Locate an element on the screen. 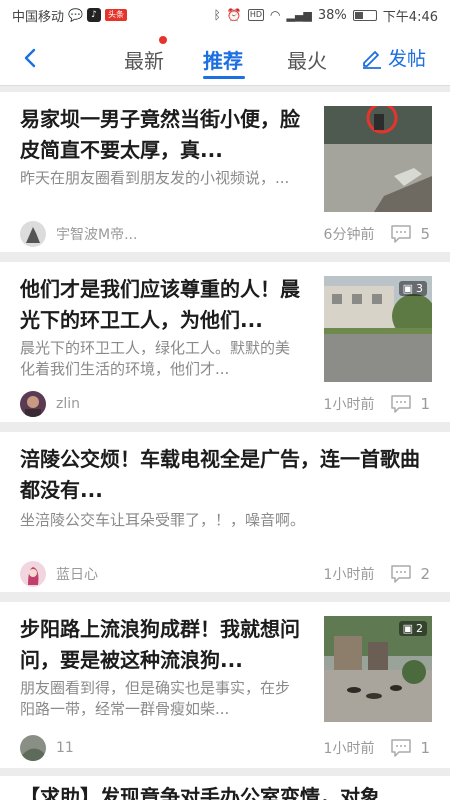 This screenshot has height=800, width=450. status-bar: 中国移动 💬 ♪ 头条 ᛒ ⏰ HD ◠ ▂▄▆ 38% 下午4:46 is located at coordinates (225, 15).